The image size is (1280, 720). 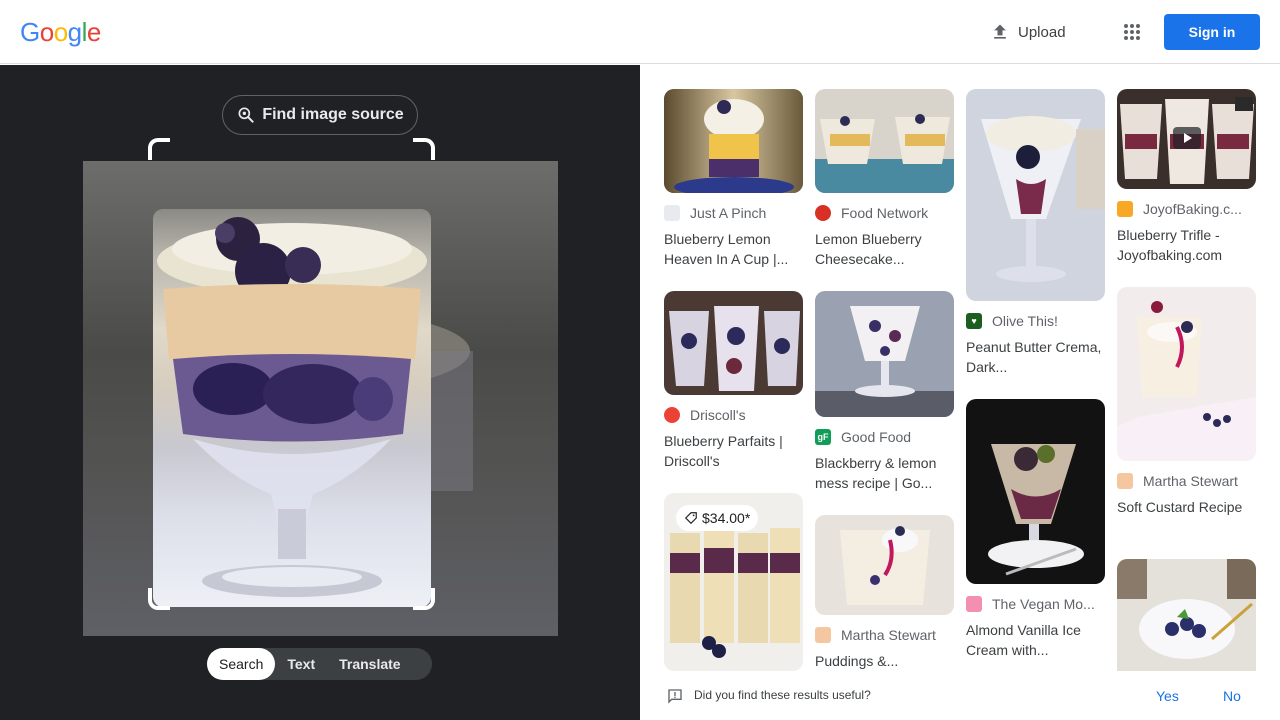 What do you see at coordinates (292, 408) in the screenshot?
I see `selected-crop-area` at bounding box center [292, 408].